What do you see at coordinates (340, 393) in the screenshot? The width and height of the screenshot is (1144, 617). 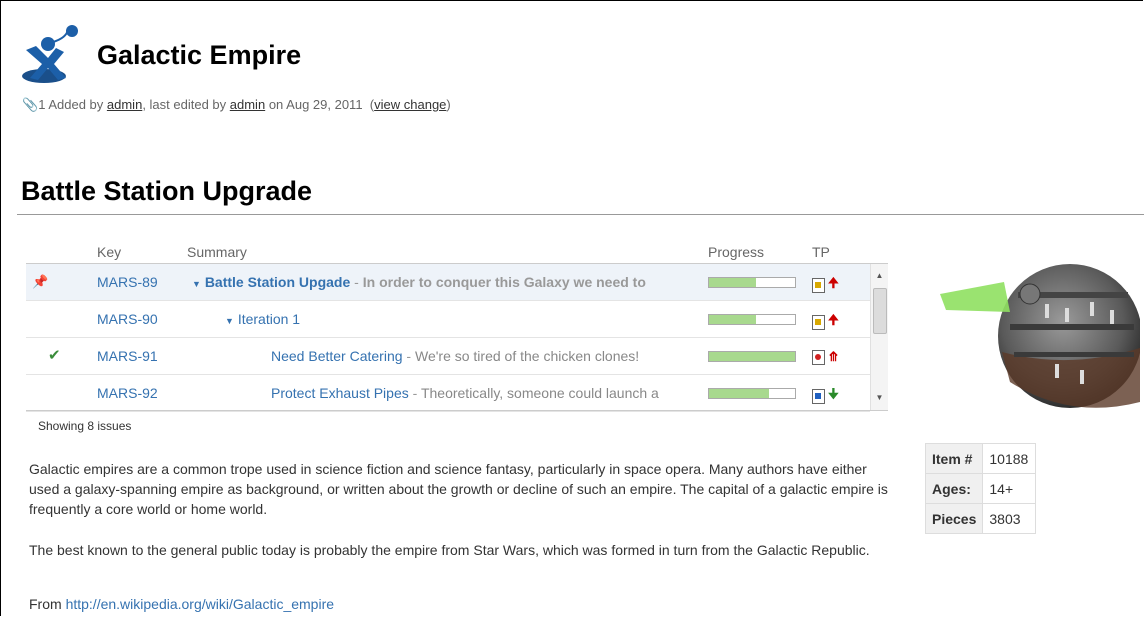 I see `issue-title-link: Protect Exhaust Pipes` at bounding box center [340, 393].